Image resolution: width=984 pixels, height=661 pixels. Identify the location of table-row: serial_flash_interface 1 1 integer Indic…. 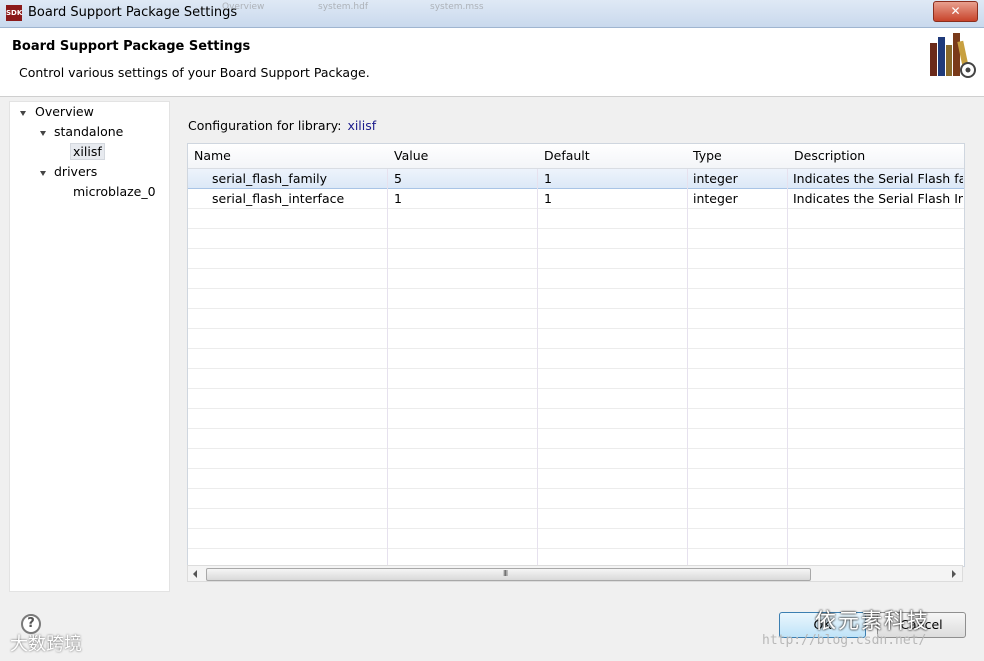
(576, 198).